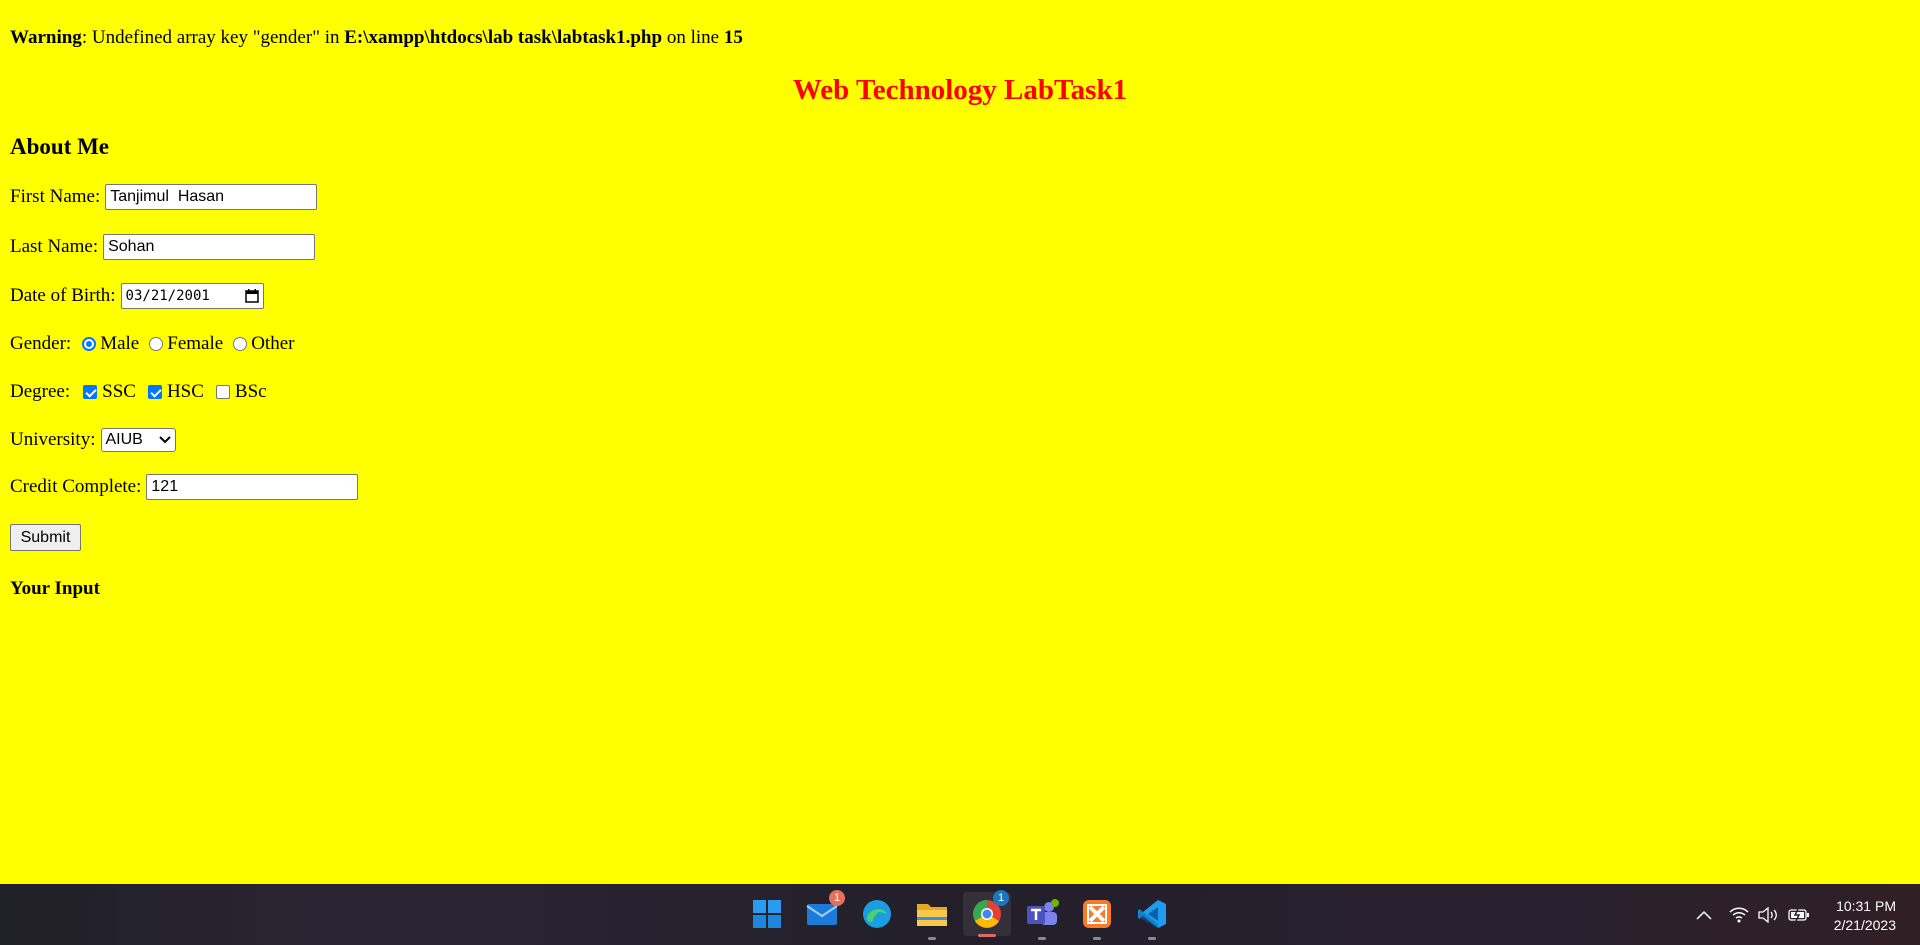 The height and width of the screenshot is (945, 1920). Describe the element at coordinates (124, 439) in the screenshot. I see `university-selected: AIUB` at that location.